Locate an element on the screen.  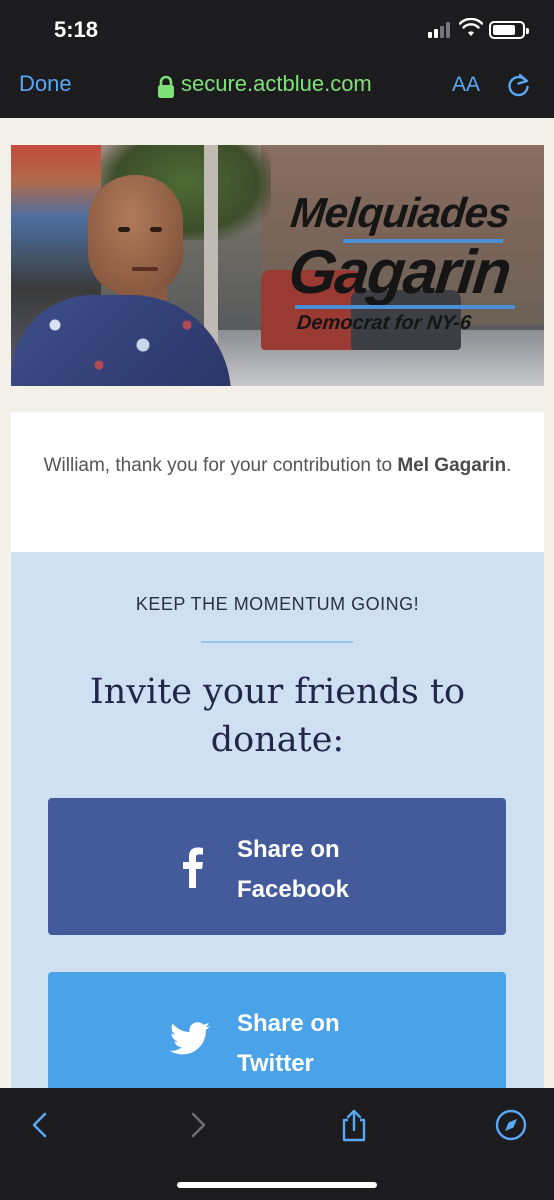
share-kicker: KEEP THE MOMENTUM GOING! is located at coordinates (277, 604).